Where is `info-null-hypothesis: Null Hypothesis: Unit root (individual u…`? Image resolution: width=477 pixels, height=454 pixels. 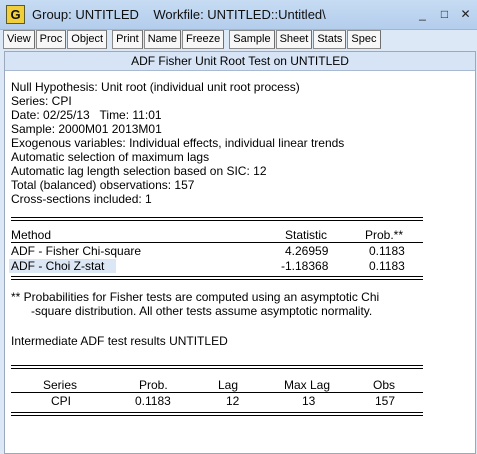
info-null-hypothesis: Null Hypothesis: Unit root (individual u… is located at coordinates (155, 87).